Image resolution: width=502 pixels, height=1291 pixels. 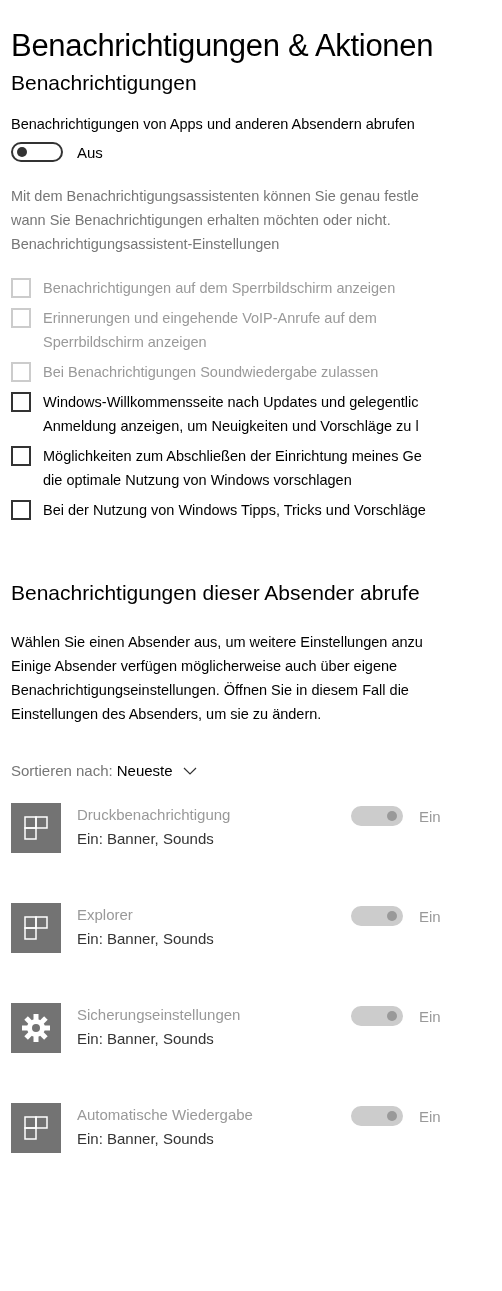 I want to click on section-title: Benachrichtigungen, so click(x=104, y=83).